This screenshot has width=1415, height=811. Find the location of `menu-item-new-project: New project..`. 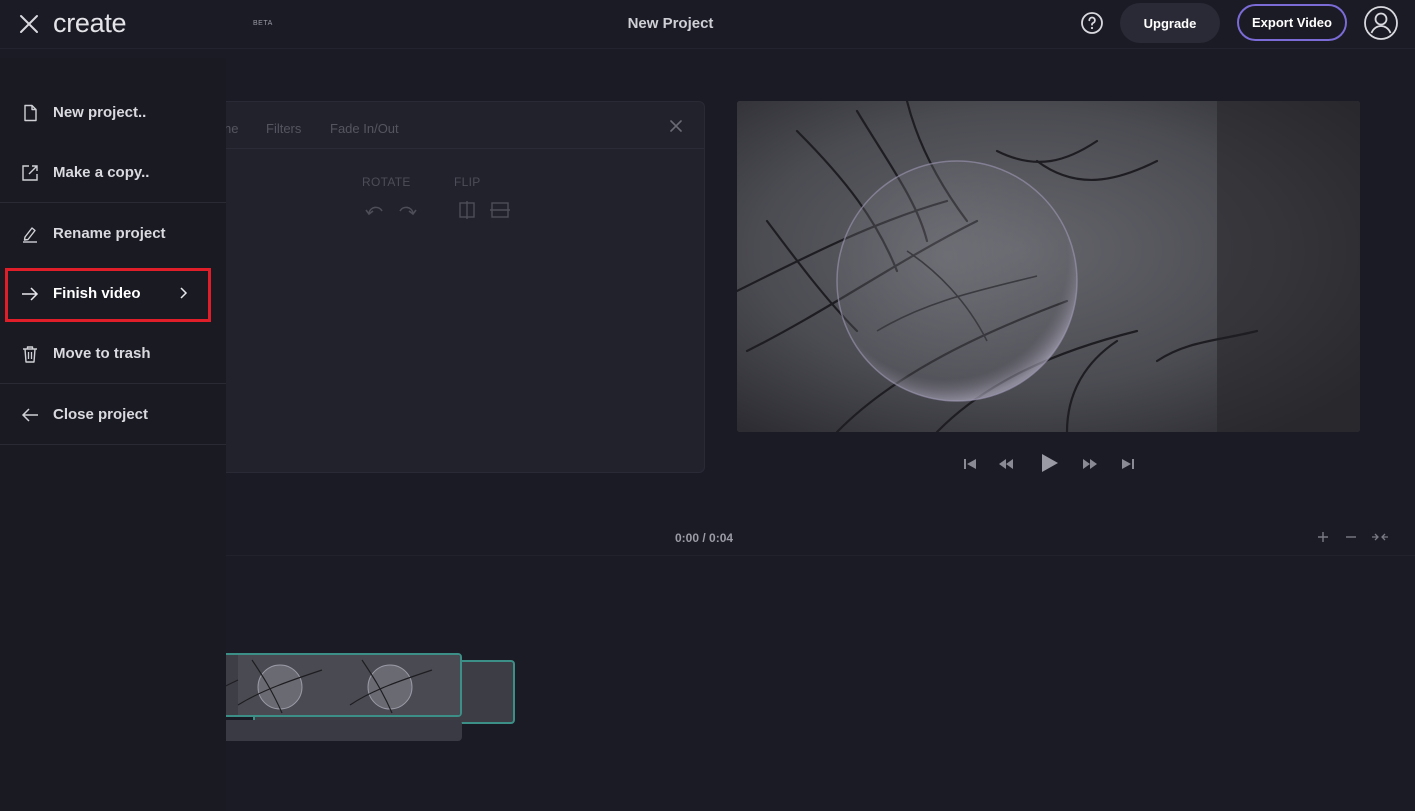

menu-item-new-project: New project.. is located at coordinates (113, 113).